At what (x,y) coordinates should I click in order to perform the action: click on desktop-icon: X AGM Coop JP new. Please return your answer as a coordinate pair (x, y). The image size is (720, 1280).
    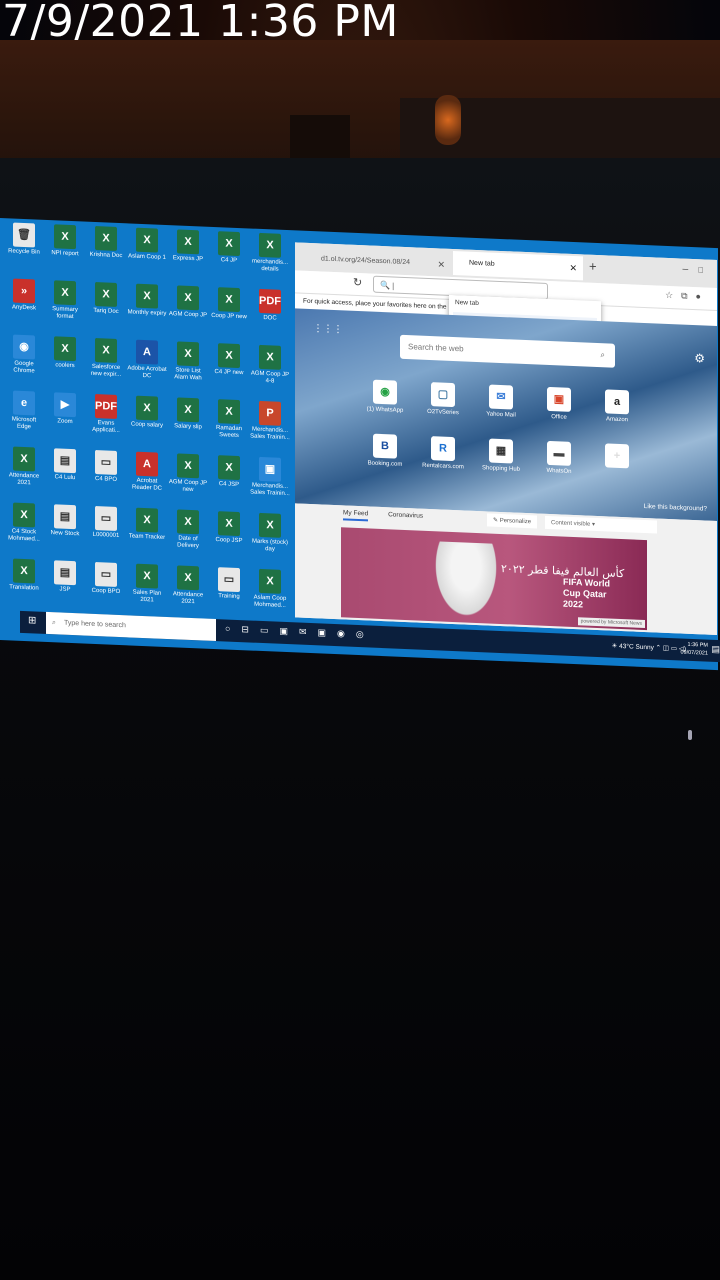
    Looking at the image, I should click on (188, 474).